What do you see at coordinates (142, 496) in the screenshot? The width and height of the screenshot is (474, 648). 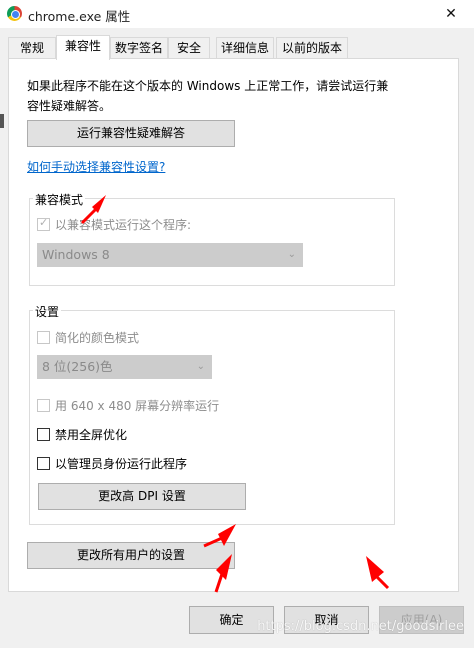 I see `change-high-dpi-button: 更改高 DPI 设置` at bounding box center [142, 496].